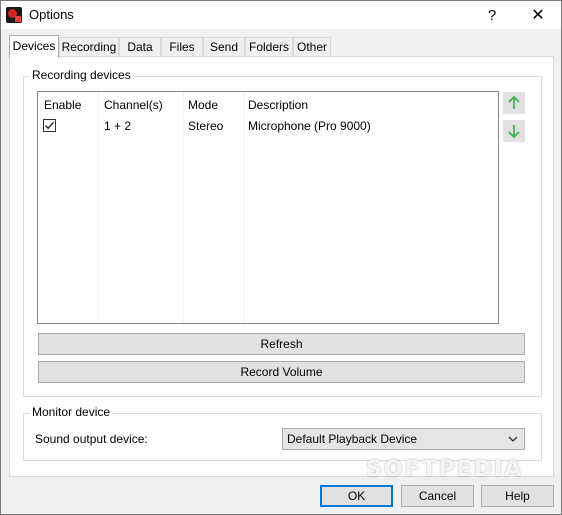 Image resolution: width=562 pixels, height=515 pixels. What do you see at coordinates (34, 46) in the screenshot?
I see `tab-devices: Devices` at bounding box center [34, 46].